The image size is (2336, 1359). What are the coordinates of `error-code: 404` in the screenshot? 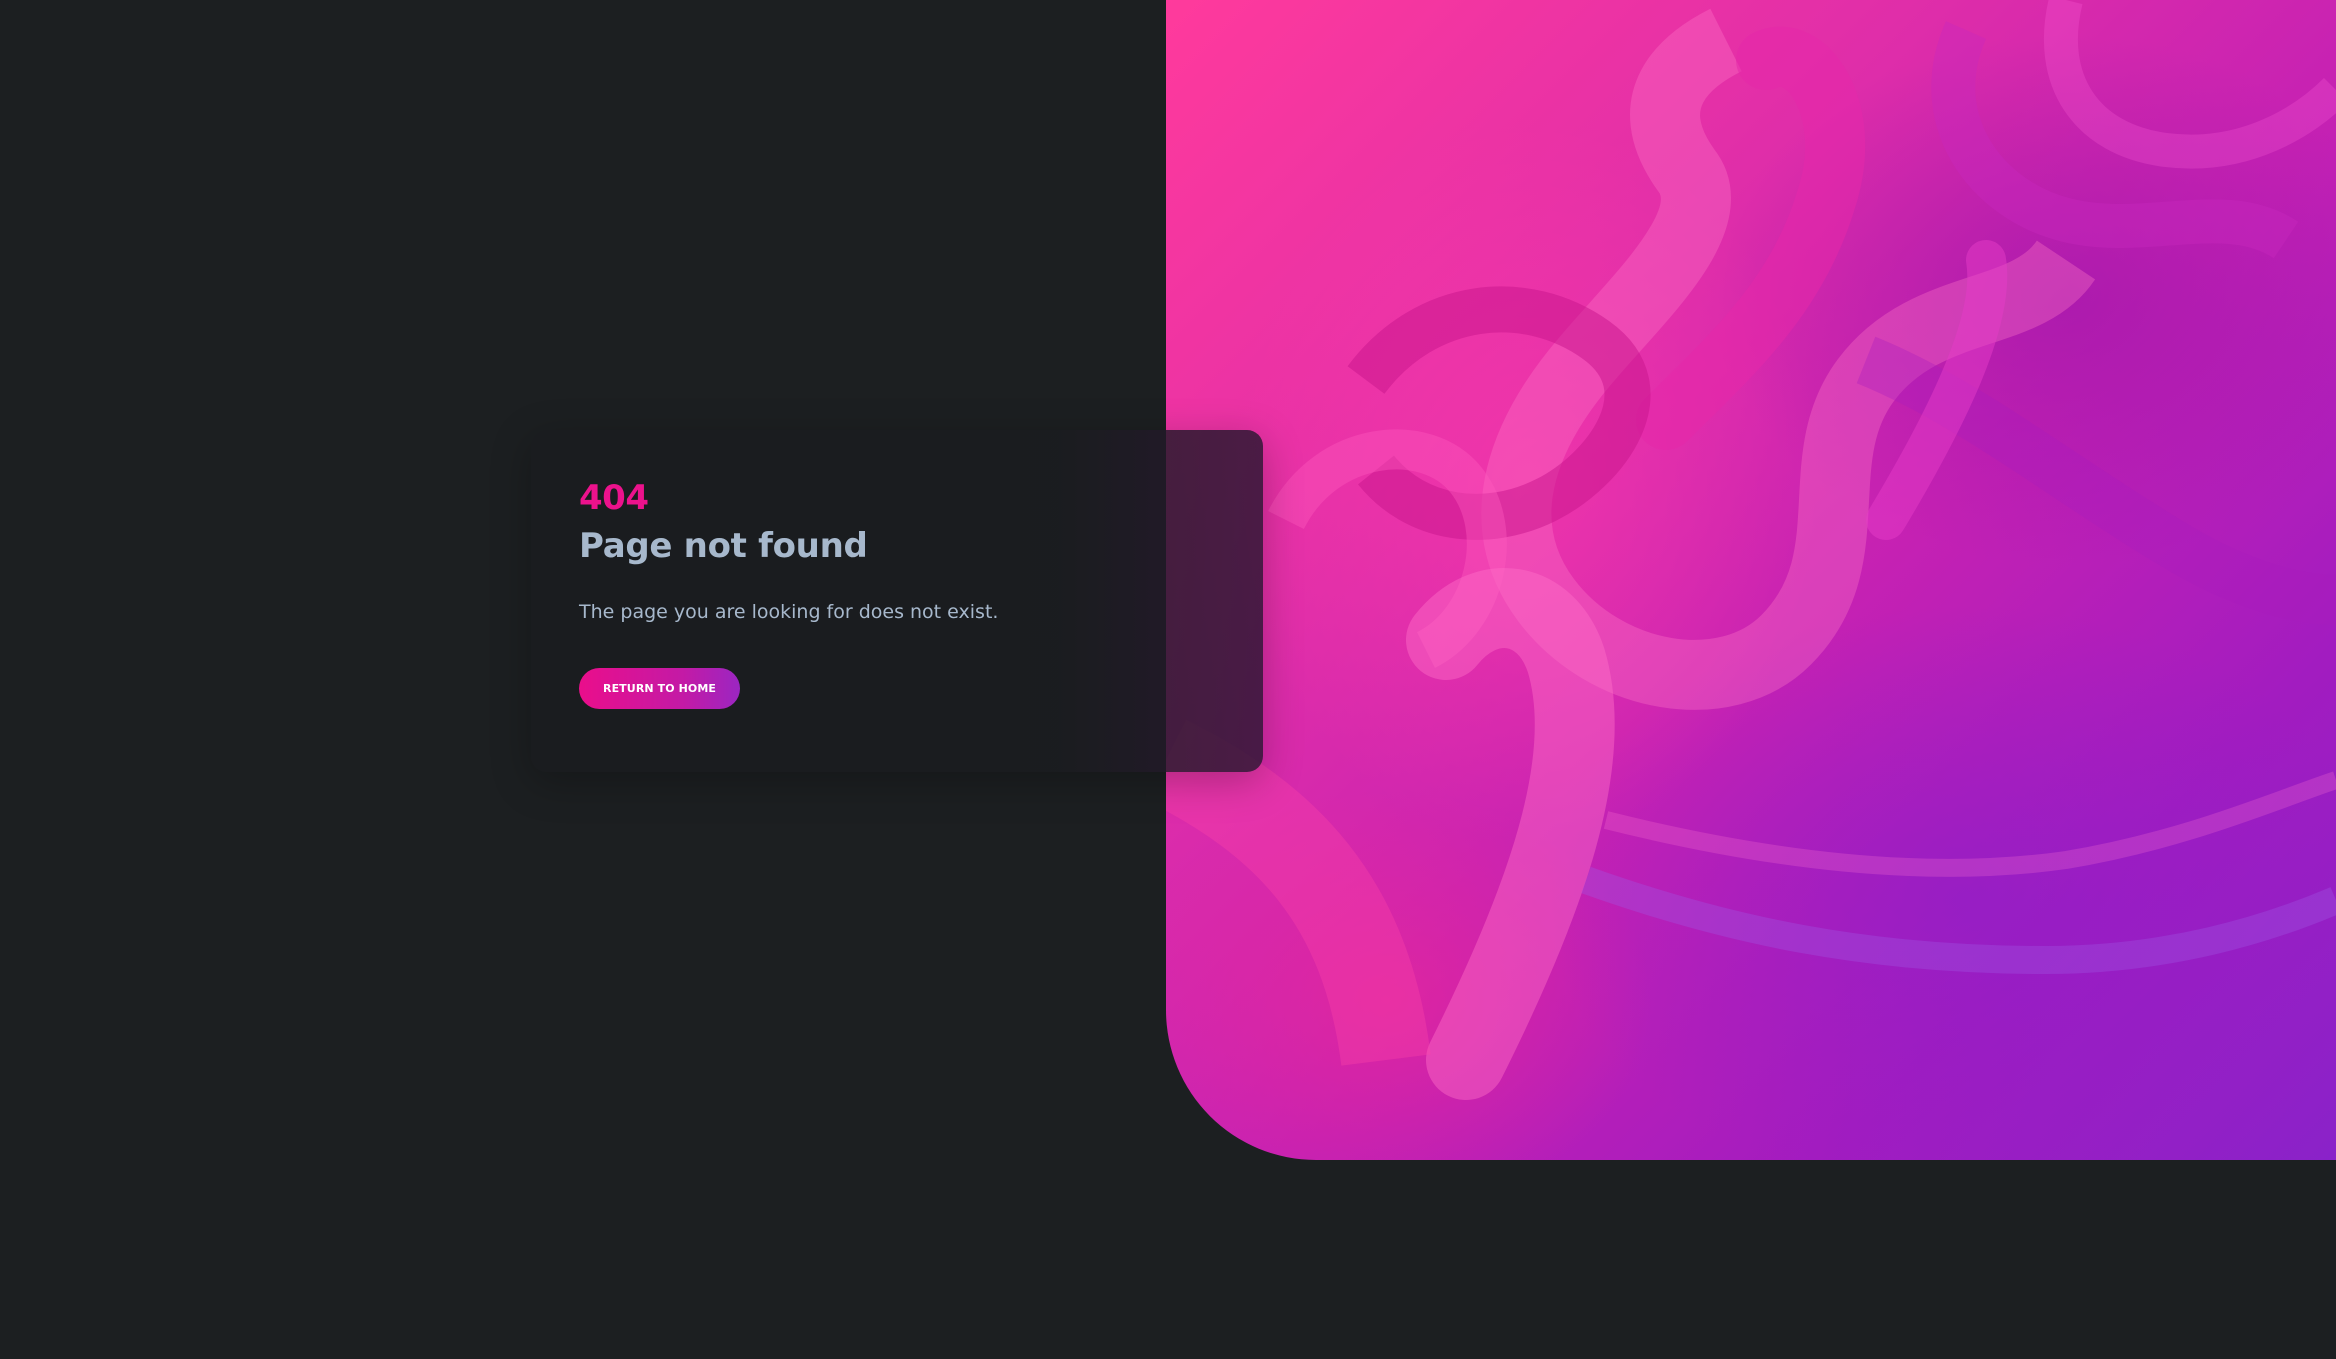 It's located at (614, 498).